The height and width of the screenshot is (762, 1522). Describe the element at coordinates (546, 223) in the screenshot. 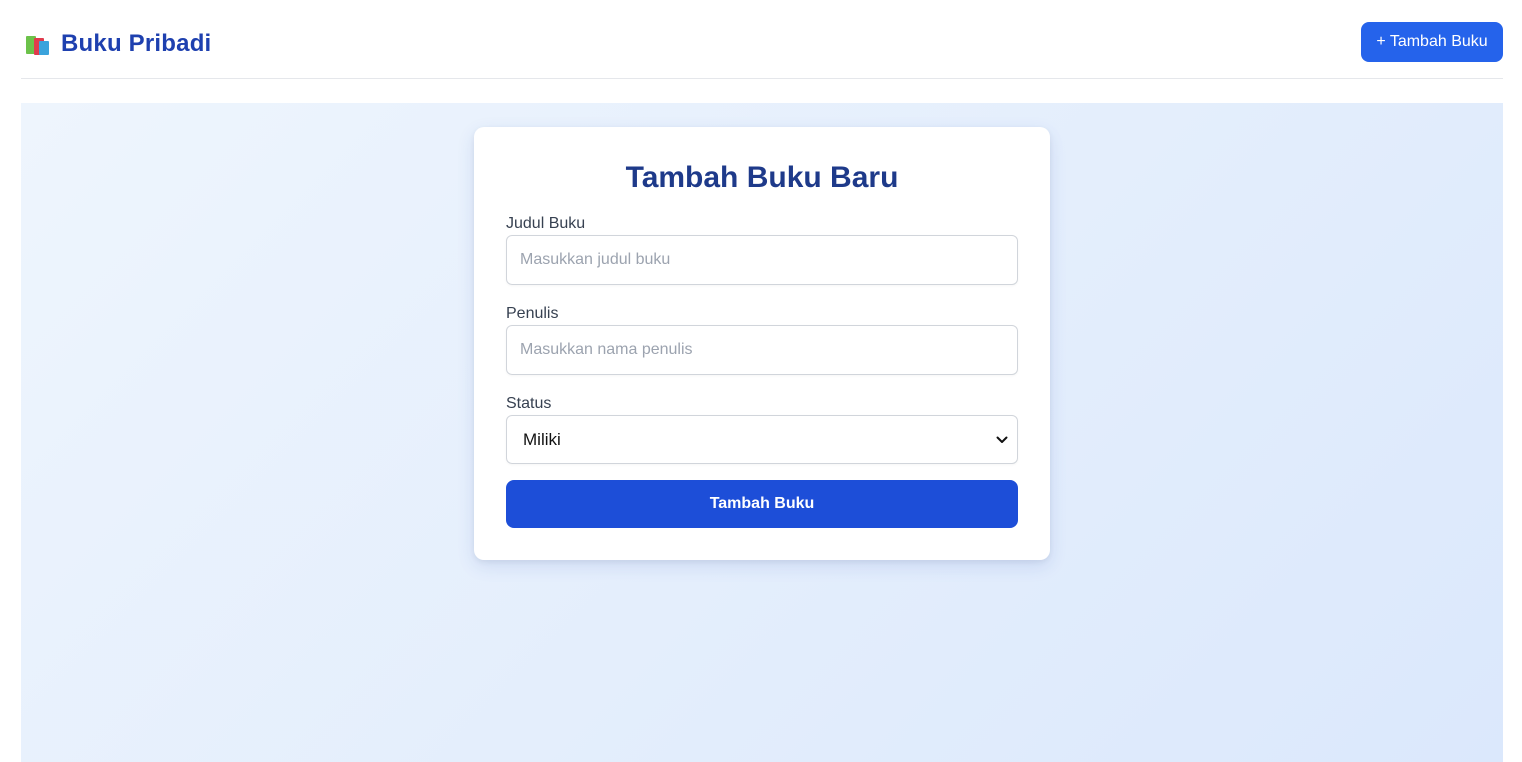

I see `book-title-label: Judul Buku` at that location.